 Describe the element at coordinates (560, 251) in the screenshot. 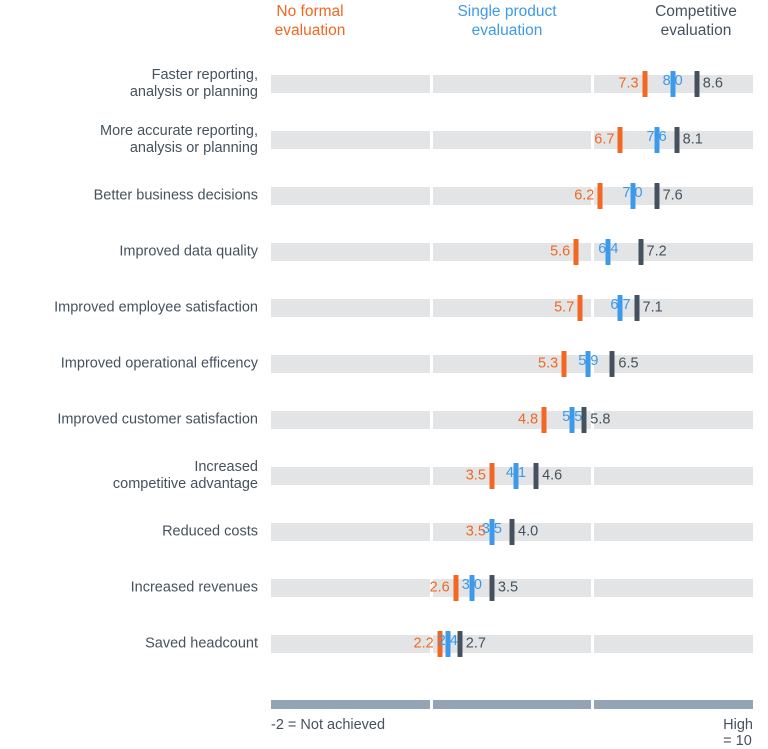

I see `value-label-no-formal-evaluation: 5.6` at that location.